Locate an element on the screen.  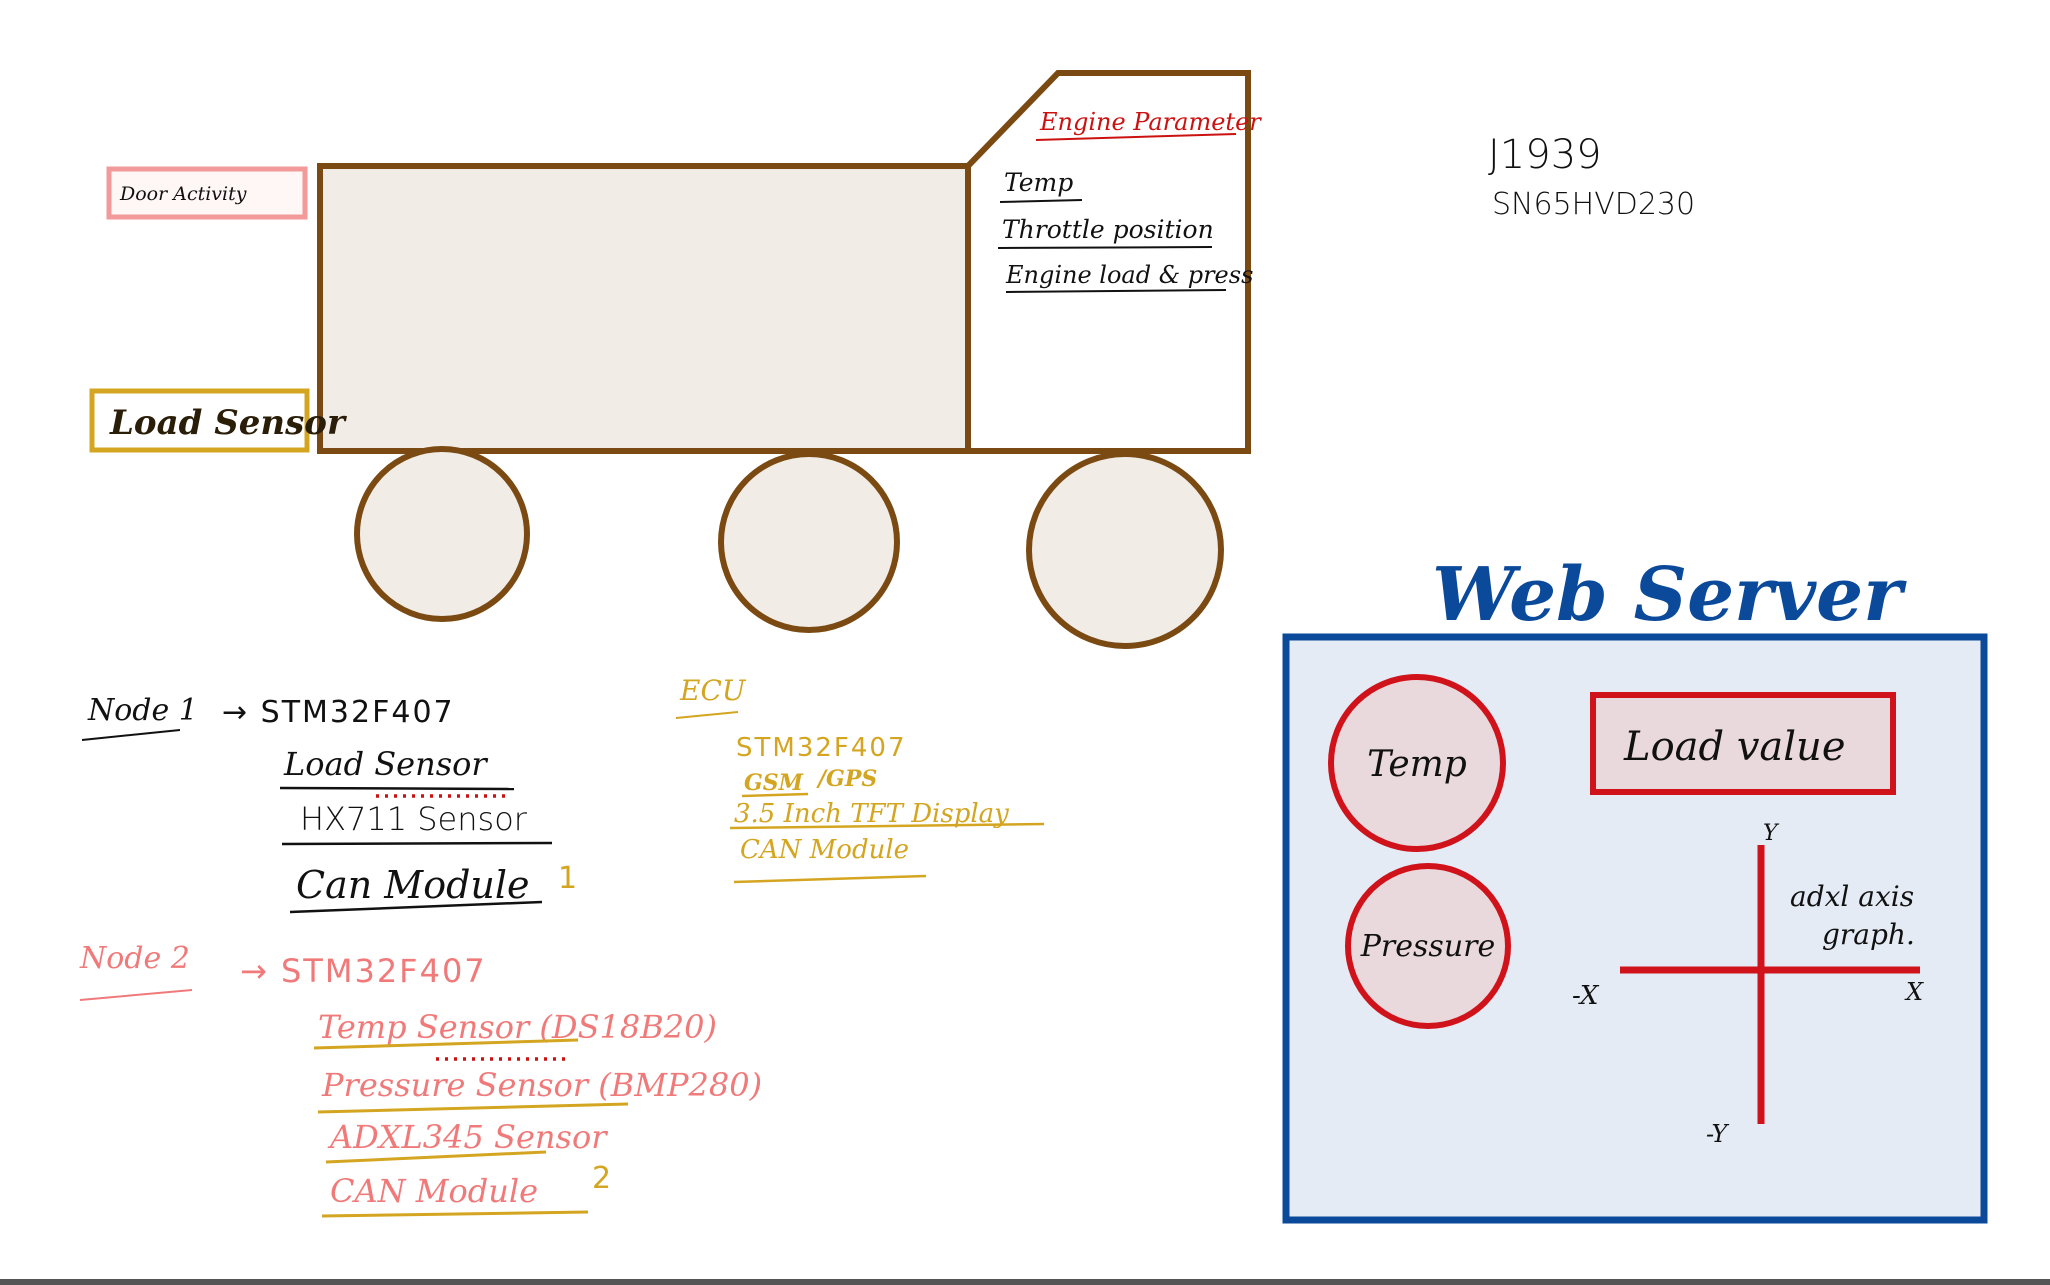
node1-label: Node 1 is located at coordinates (142, 710).